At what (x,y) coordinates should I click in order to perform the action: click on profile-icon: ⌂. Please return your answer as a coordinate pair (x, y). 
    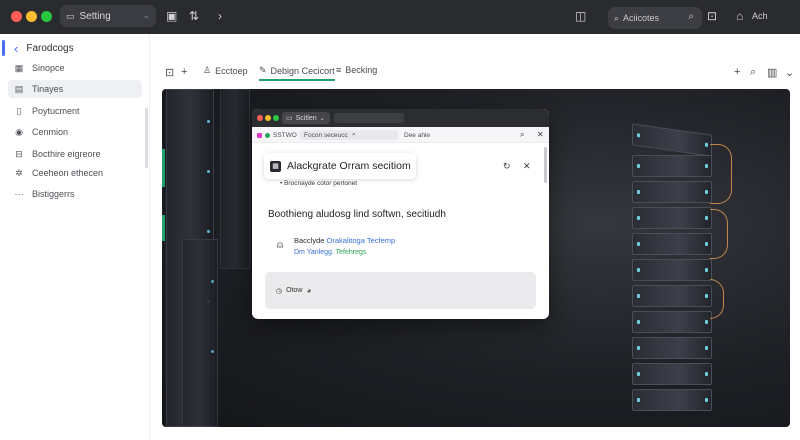
    Looking at the image, I should click on (739, 16).